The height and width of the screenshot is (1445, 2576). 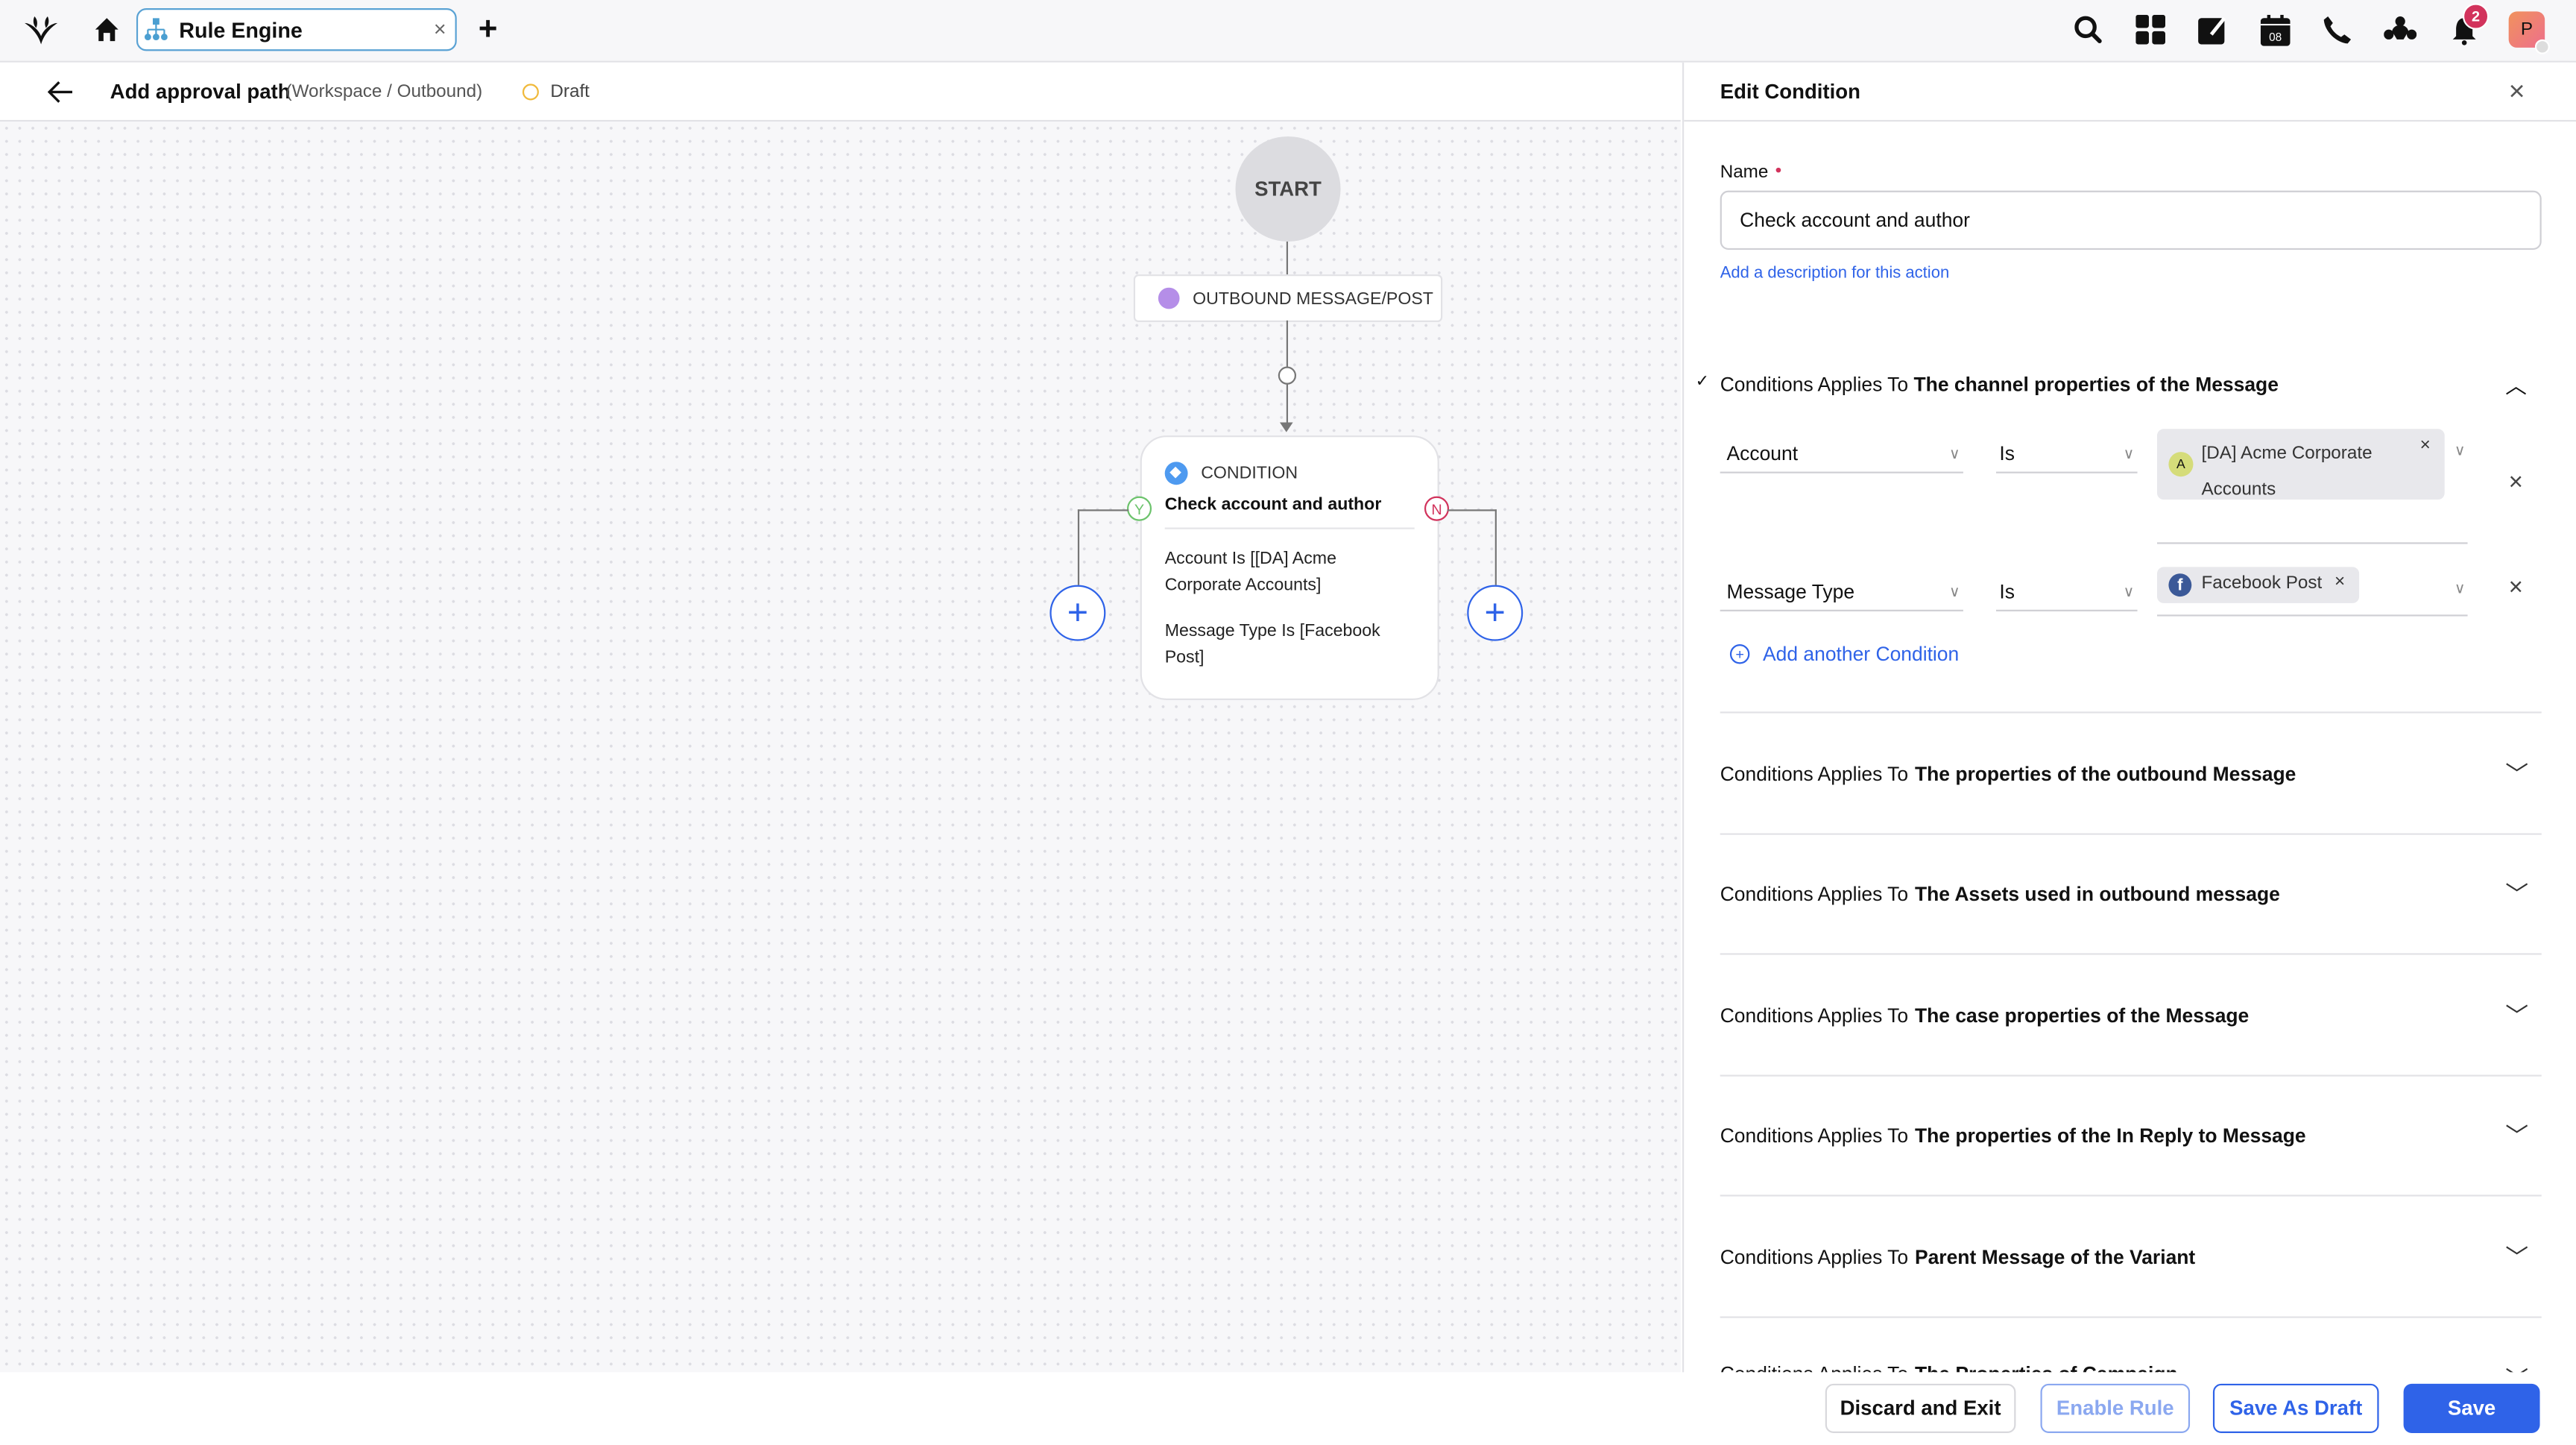 I want to click on logo-icon, so click(x=41, y=29).